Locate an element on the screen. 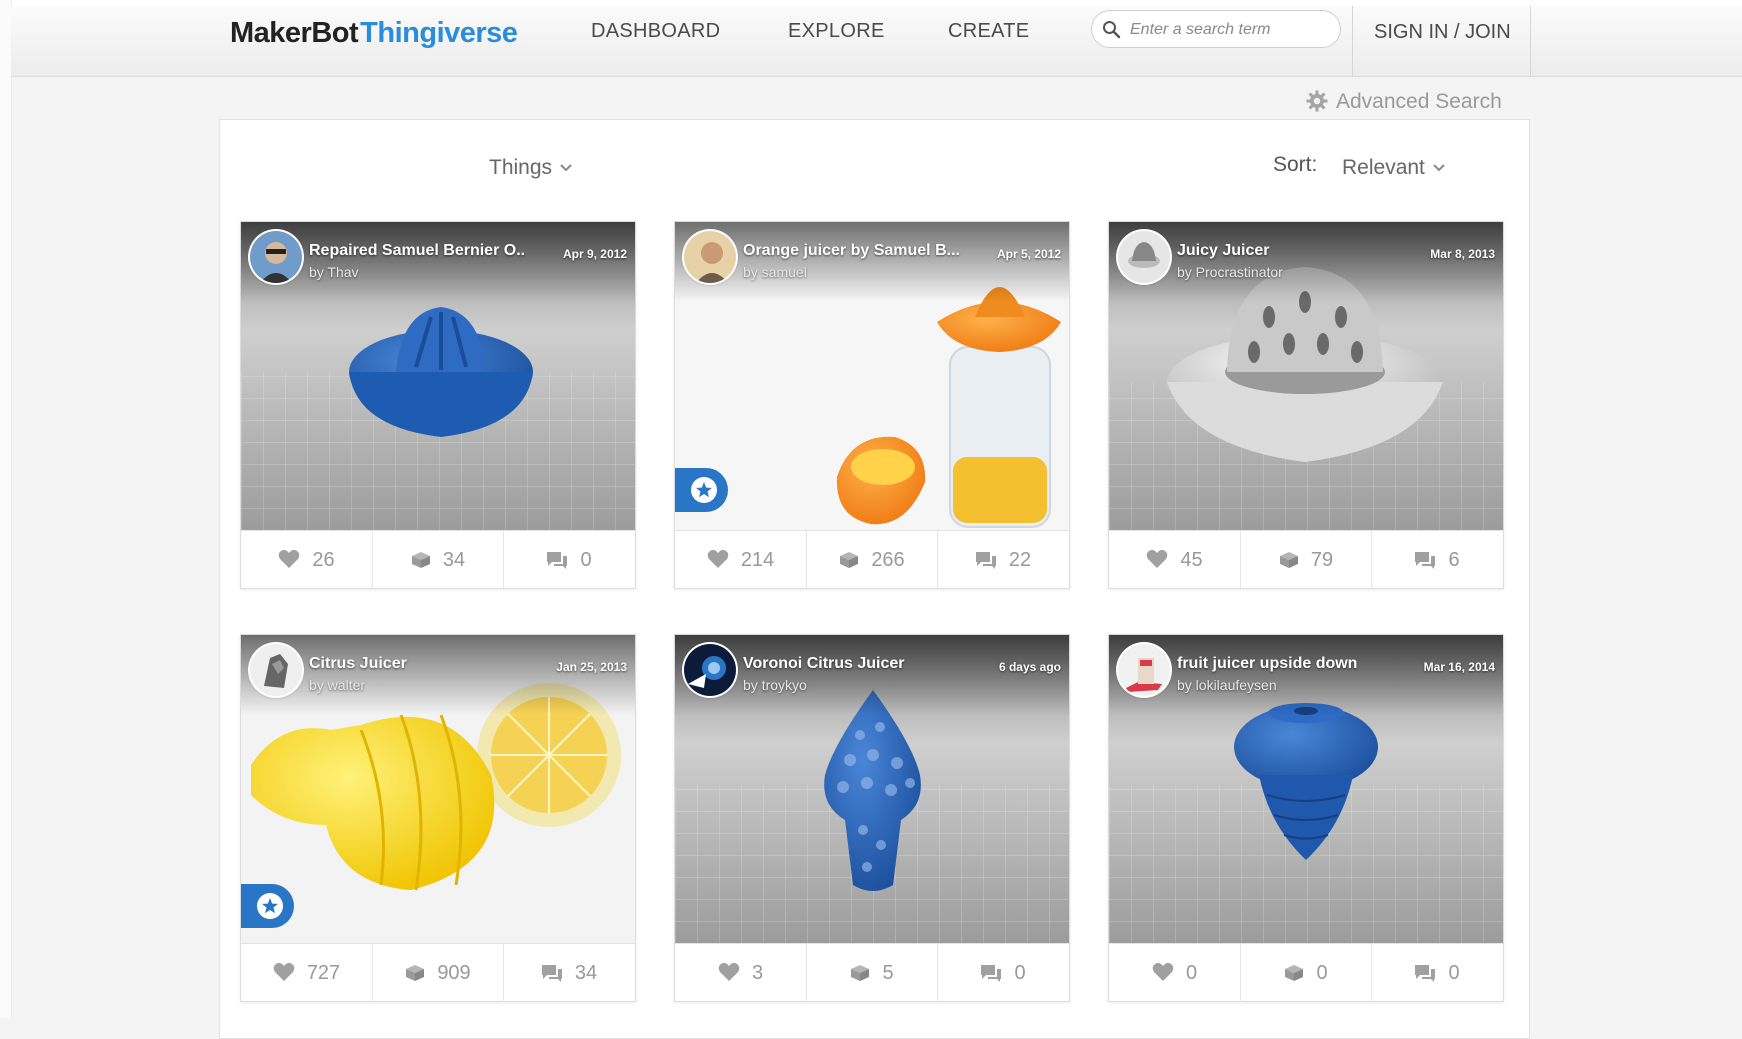  logo-makerbot: MakerBot is located at coordinates (294, 33).